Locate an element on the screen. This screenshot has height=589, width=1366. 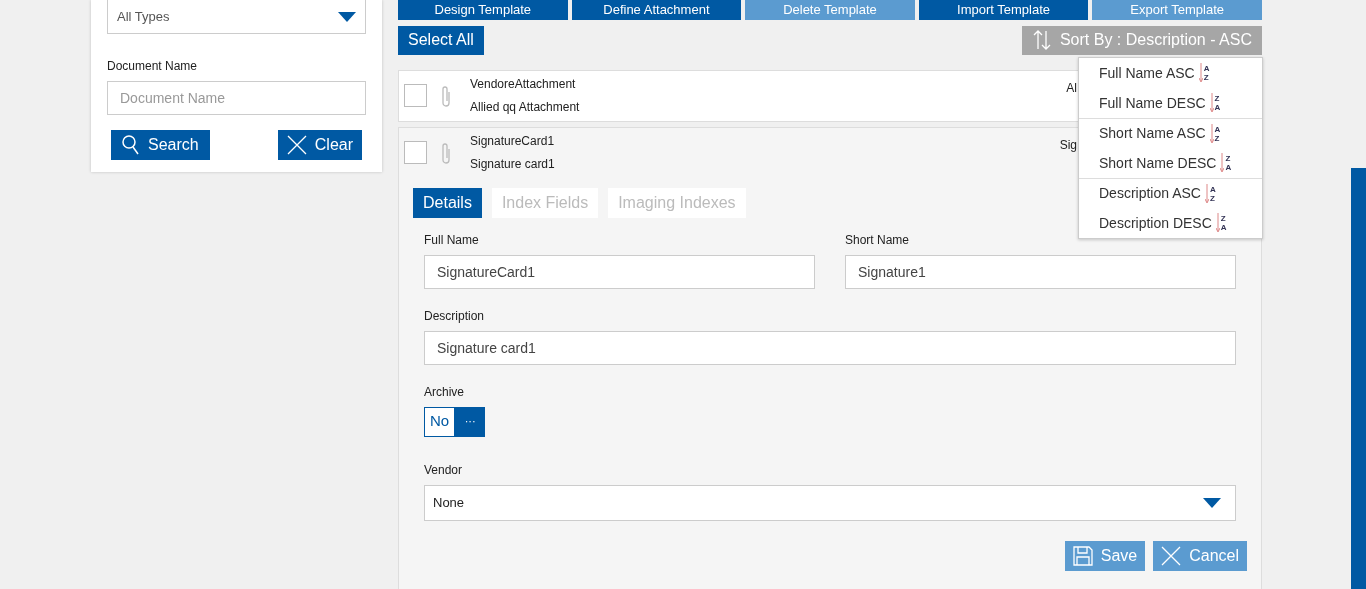
search-icon is located at coordinates (131, 145).